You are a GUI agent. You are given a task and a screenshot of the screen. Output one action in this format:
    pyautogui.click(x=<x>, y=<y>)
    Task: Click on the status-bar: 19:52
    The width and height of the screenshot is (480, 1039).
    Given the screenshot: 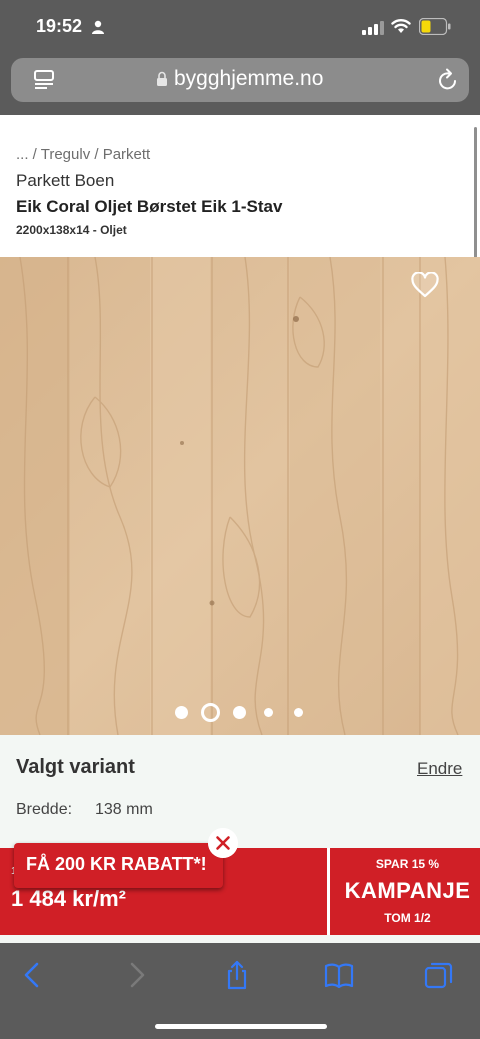 What is the action you would take?
    pyautogui.click(x=240, y=27)
    